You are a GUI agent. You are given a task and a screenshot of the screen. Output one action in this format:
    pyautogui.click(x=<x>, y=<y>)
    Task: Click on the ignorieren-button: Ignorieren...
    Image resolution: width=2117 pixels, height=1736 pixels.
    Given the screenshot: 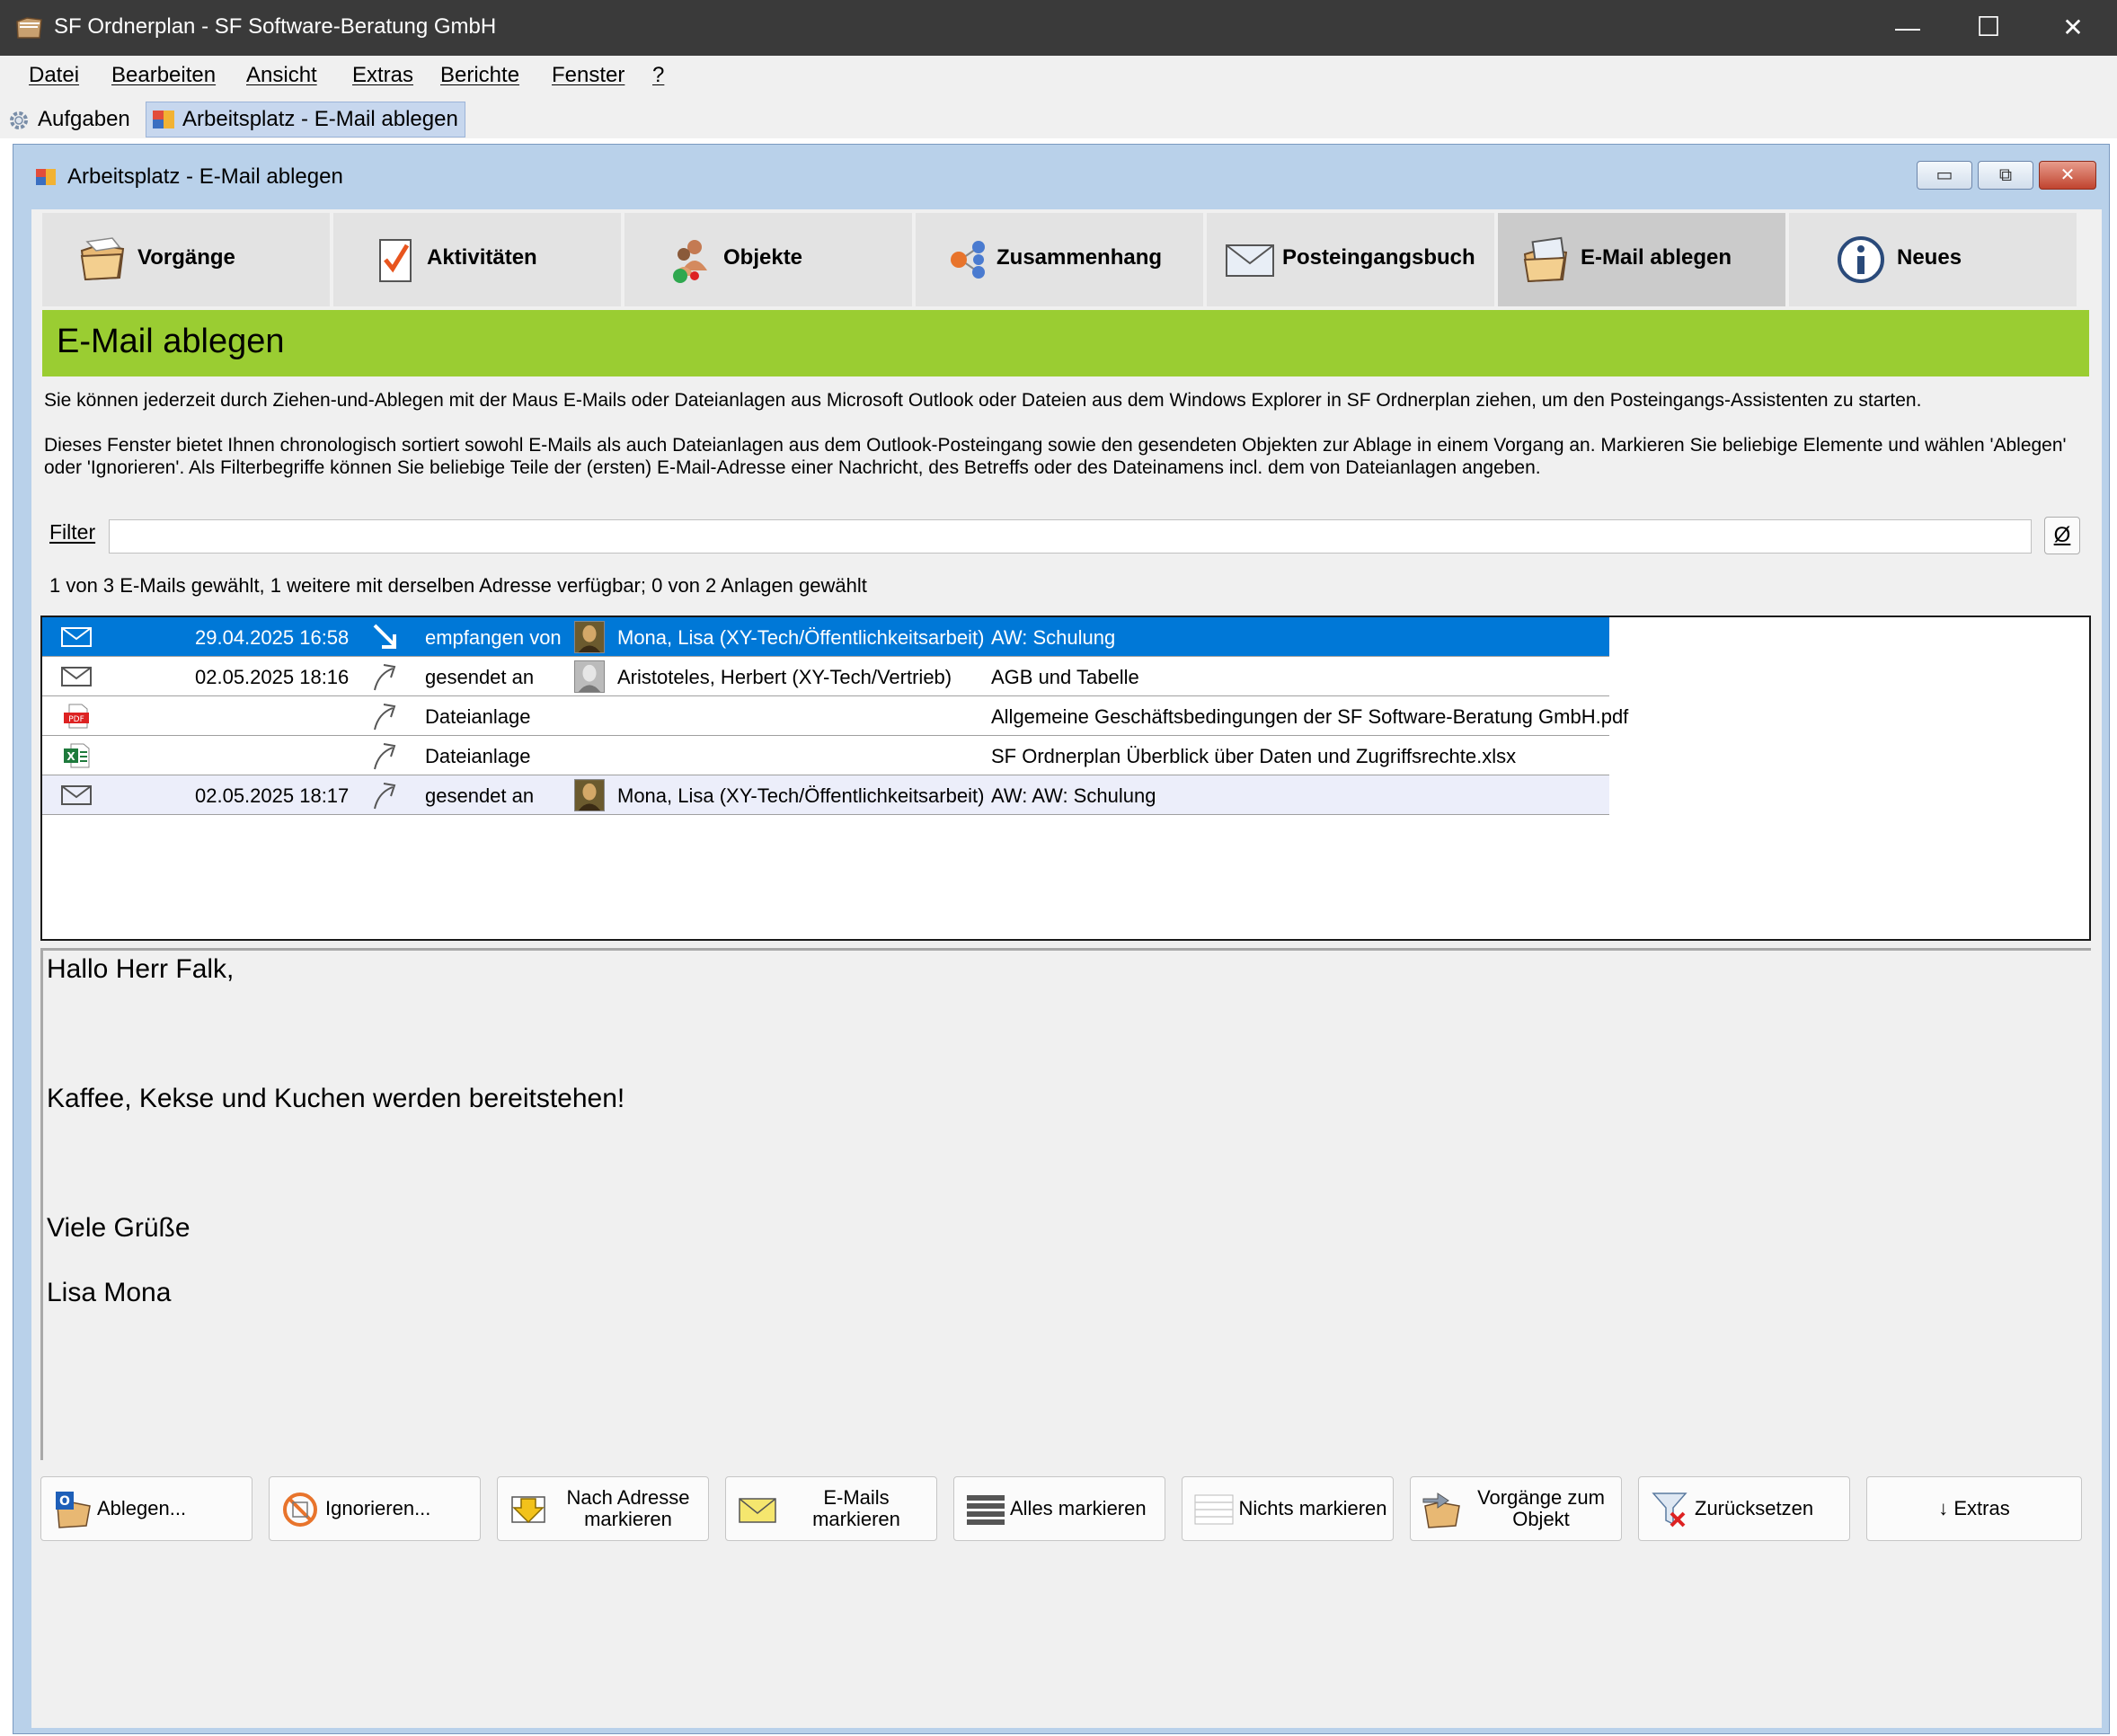 What is the action you would take?
    pyautogui.click(x=375, y=1508)
    